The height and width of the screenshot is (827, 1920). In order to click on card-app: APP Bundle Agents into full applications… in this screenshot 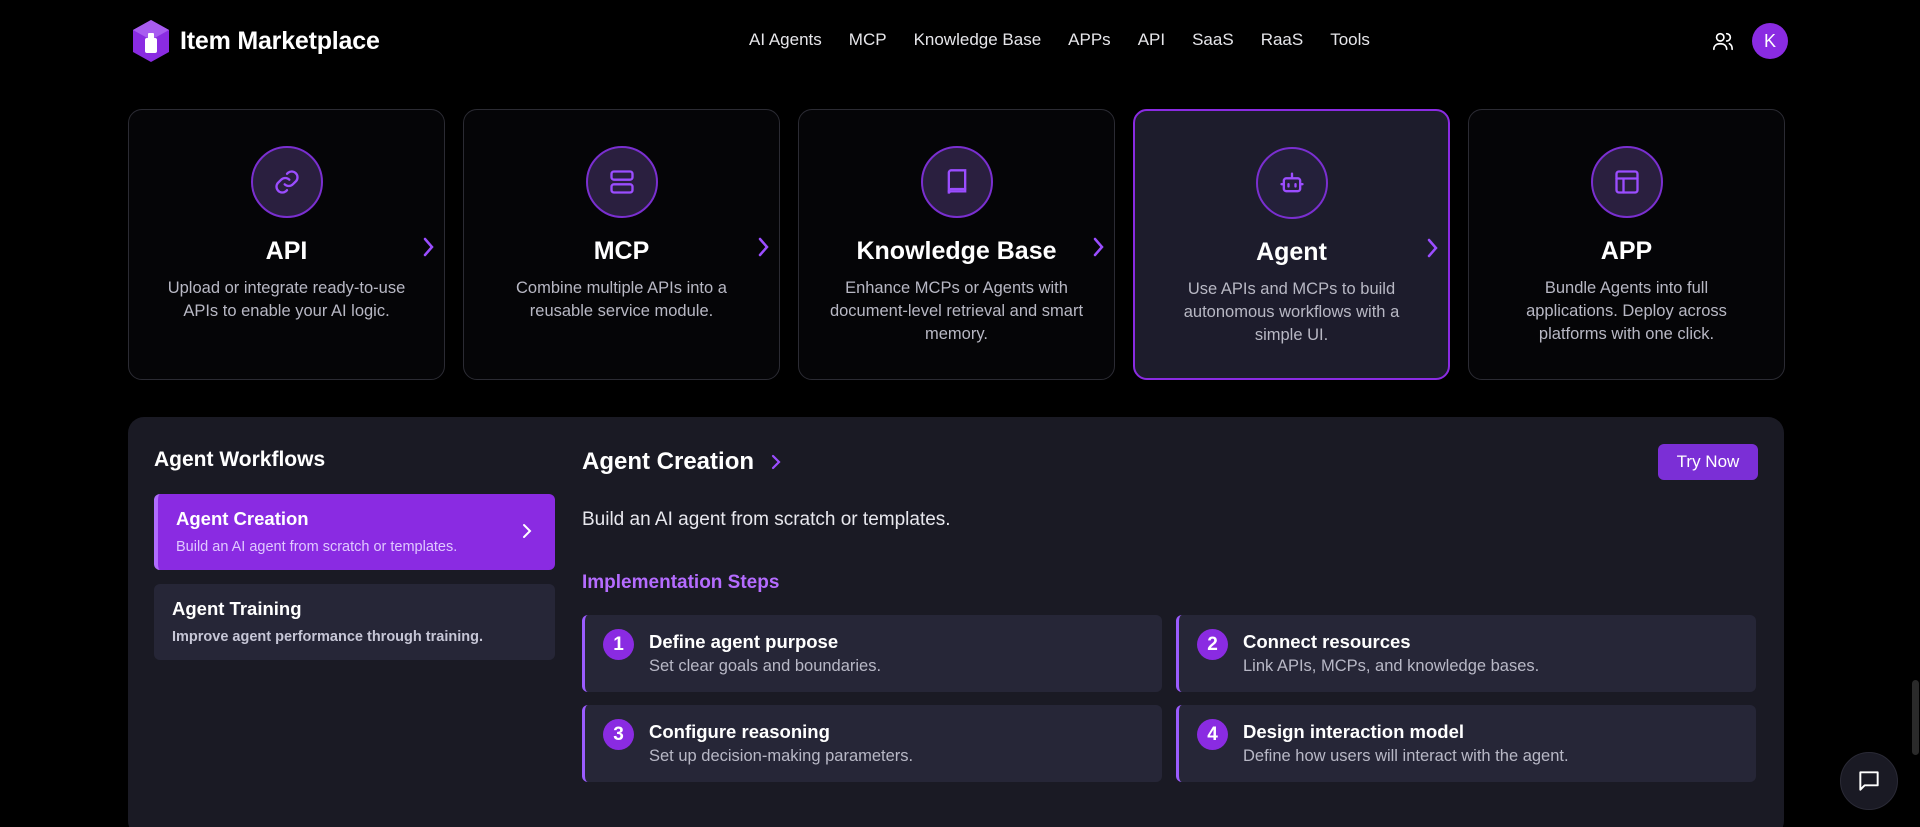, I will do `click(1626, 244)`.